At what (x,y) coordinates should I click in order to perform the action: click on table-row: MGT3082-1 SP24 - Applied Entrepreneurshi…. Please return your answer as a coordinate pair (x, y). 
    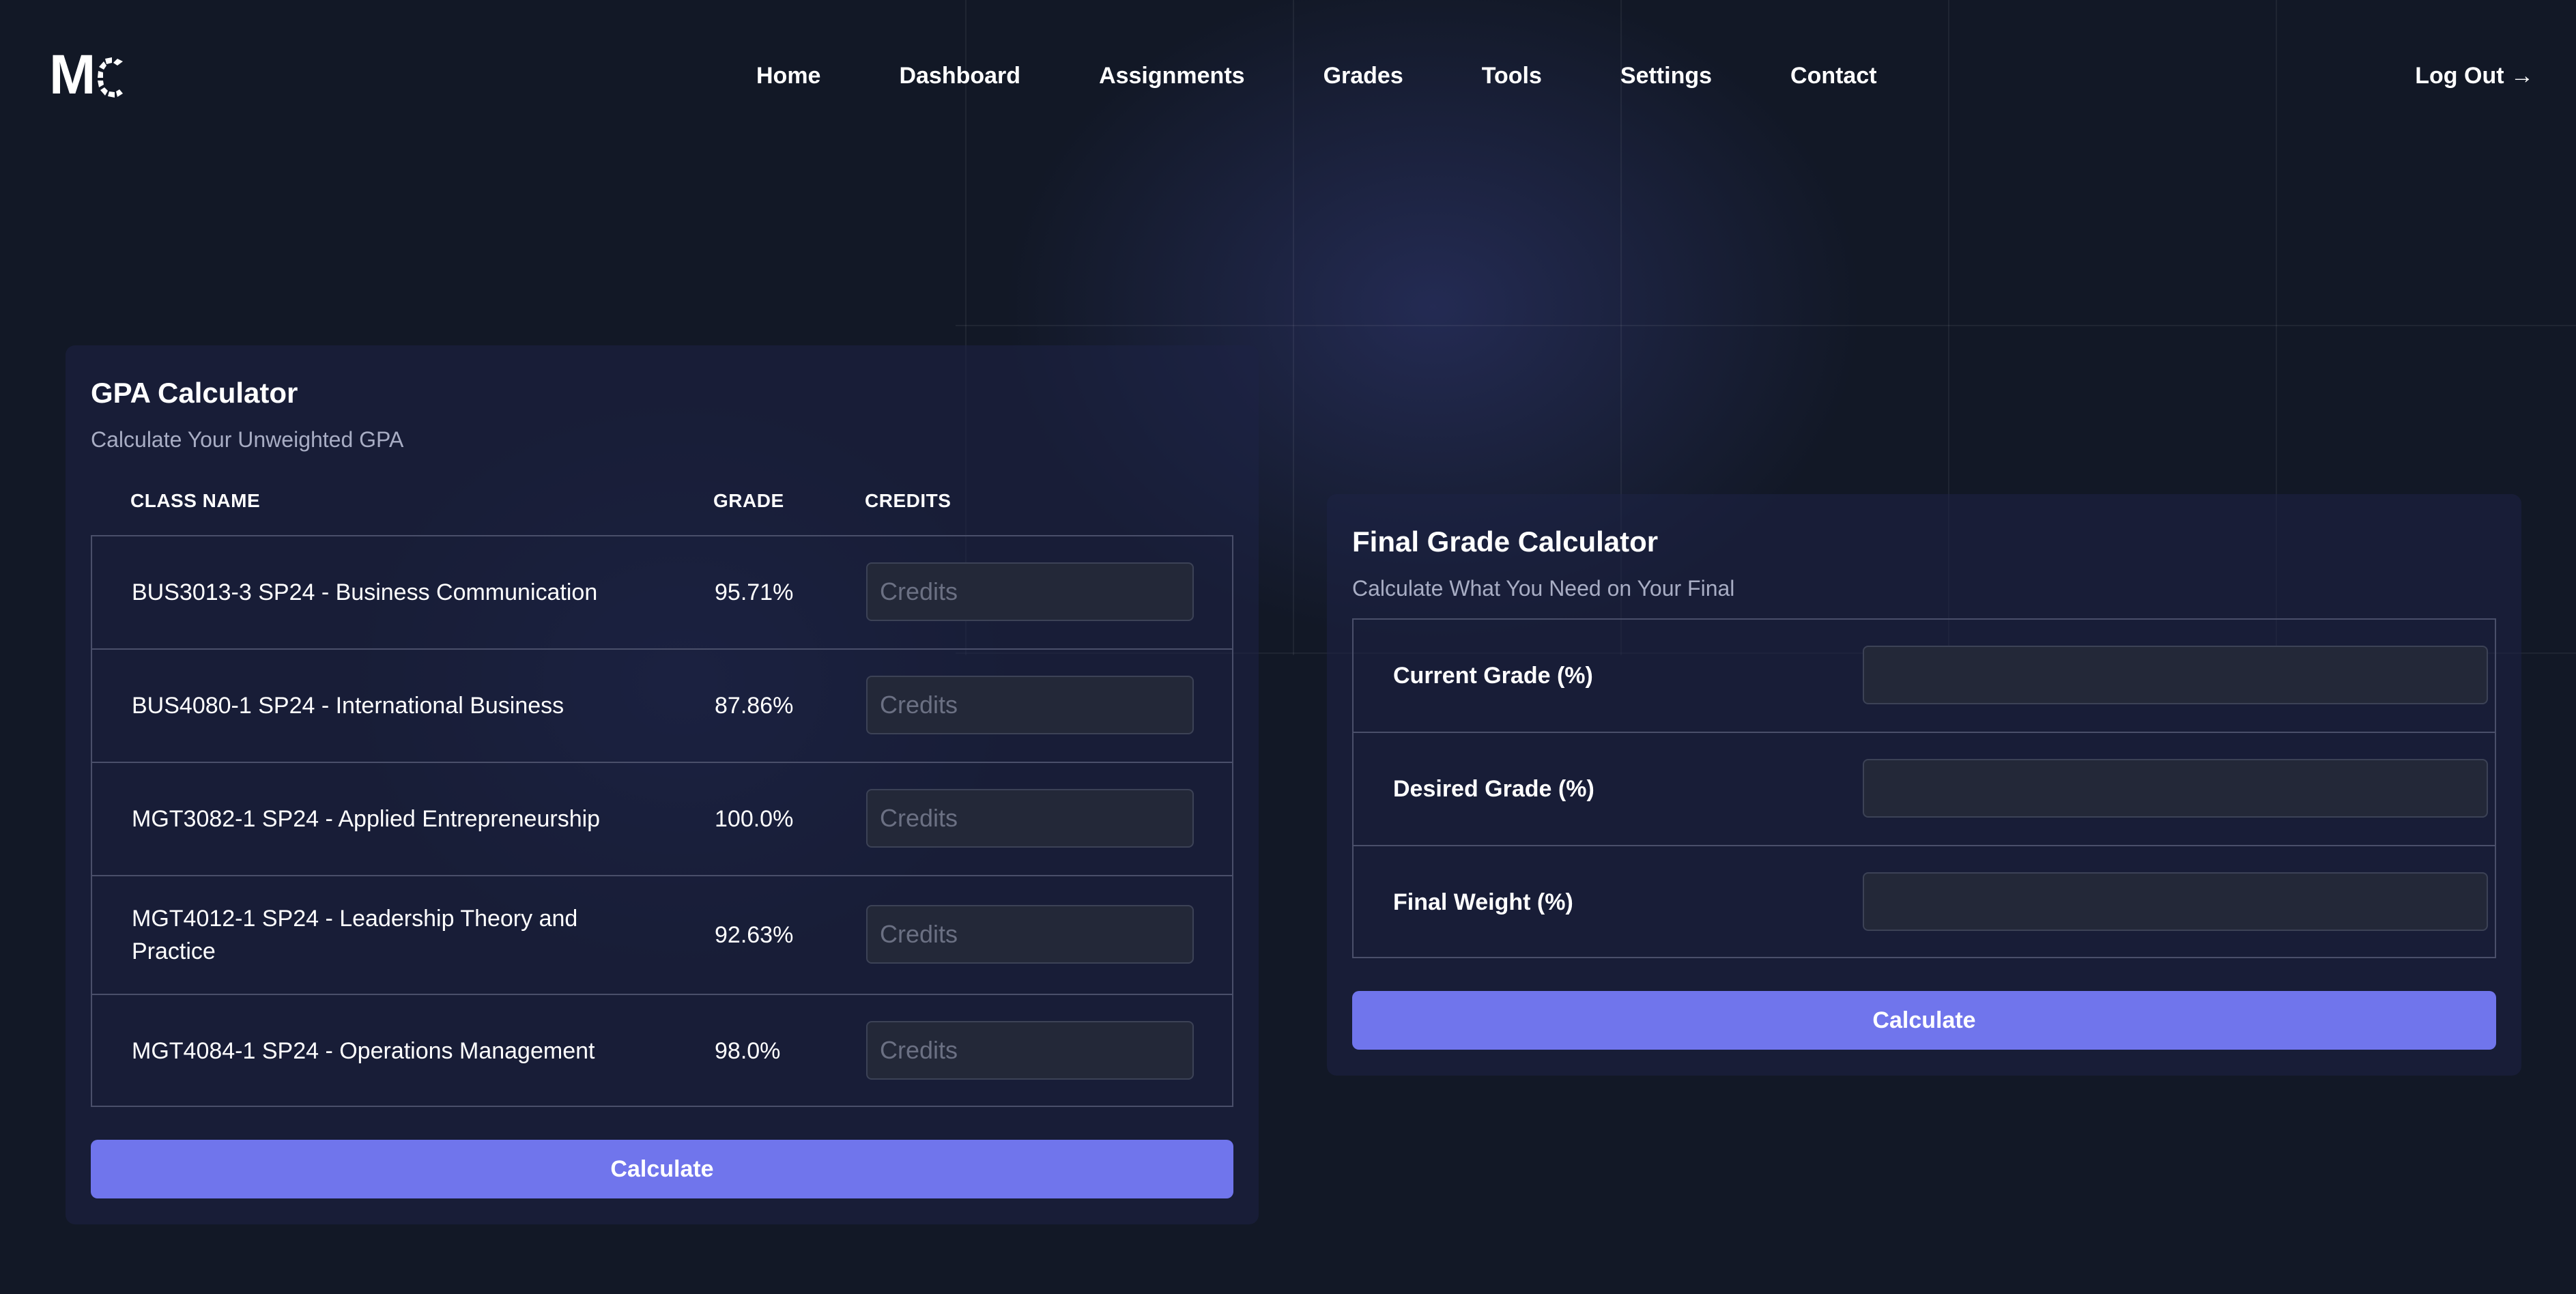
    Looking at the image, I should click on (662, 819).